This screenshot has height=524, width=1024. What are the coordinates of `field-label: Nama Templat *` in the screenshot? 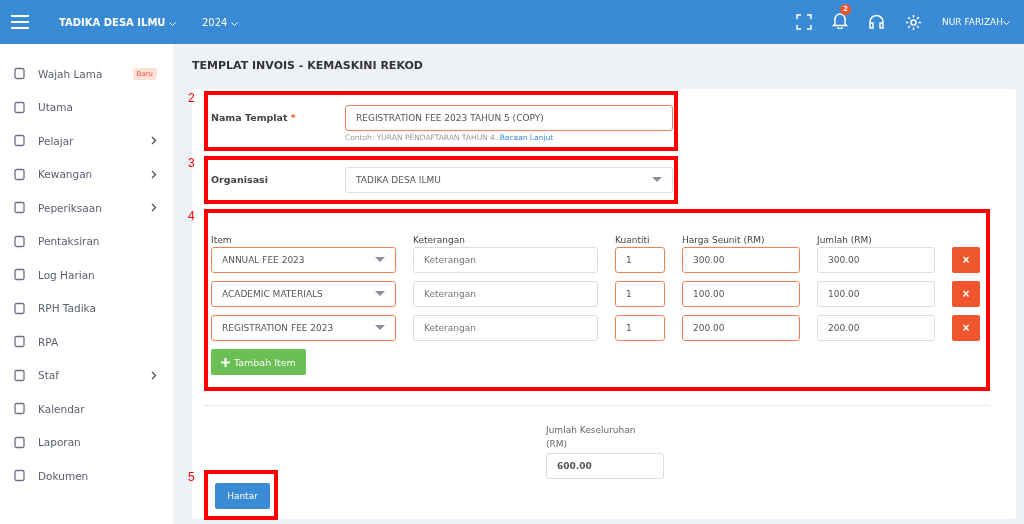 It's located at (254, 117).